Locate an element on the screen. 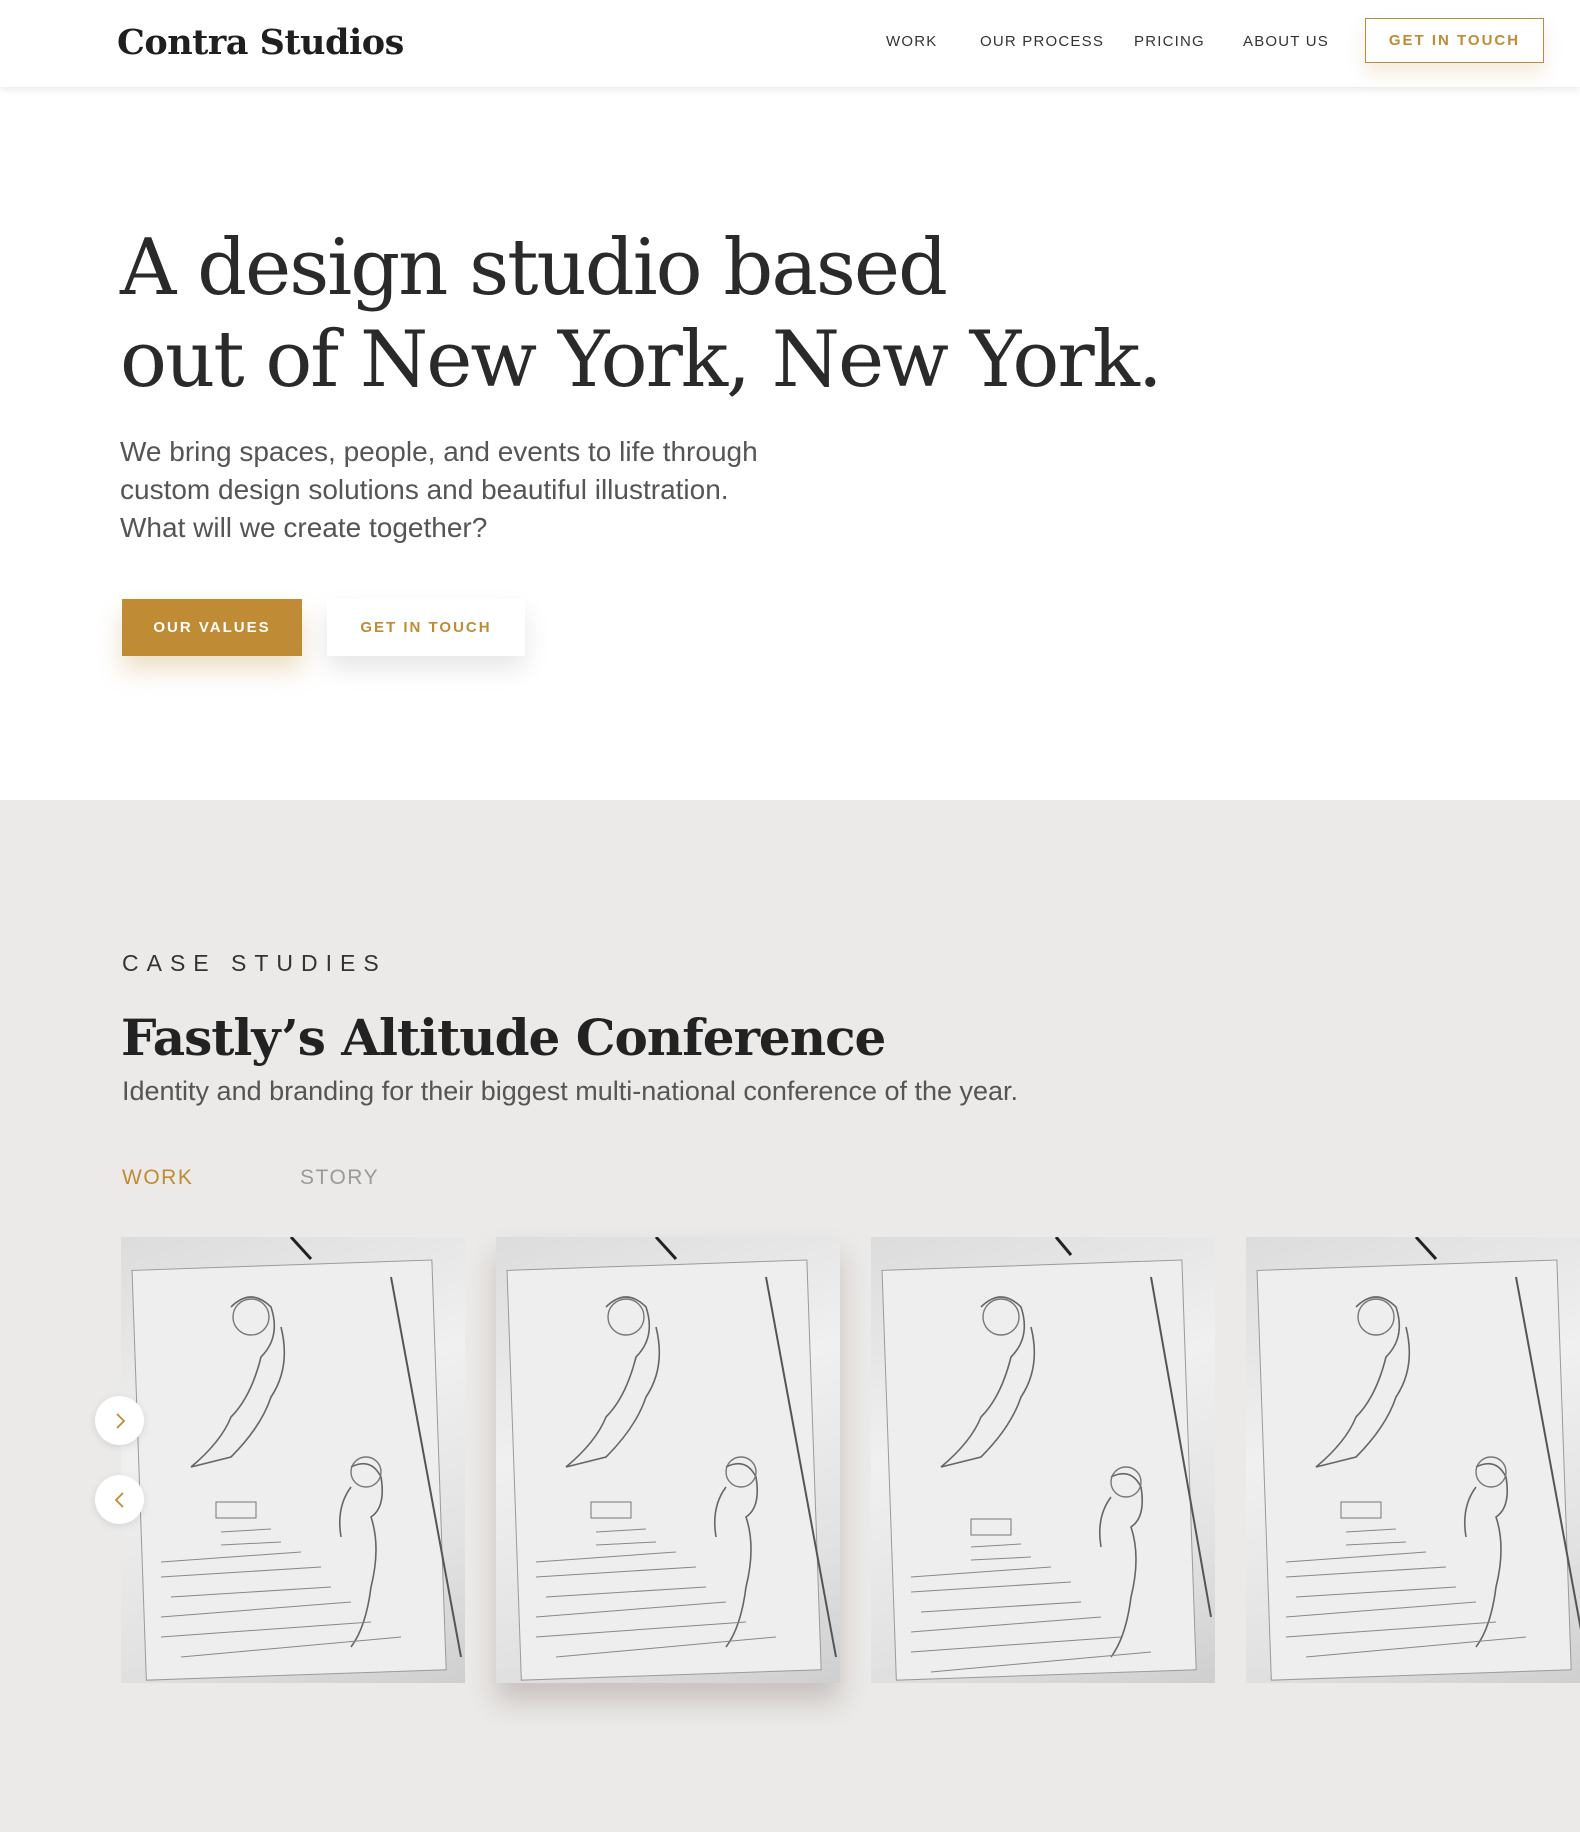  tab-work: WORK is located at coordinates (157, 1178).